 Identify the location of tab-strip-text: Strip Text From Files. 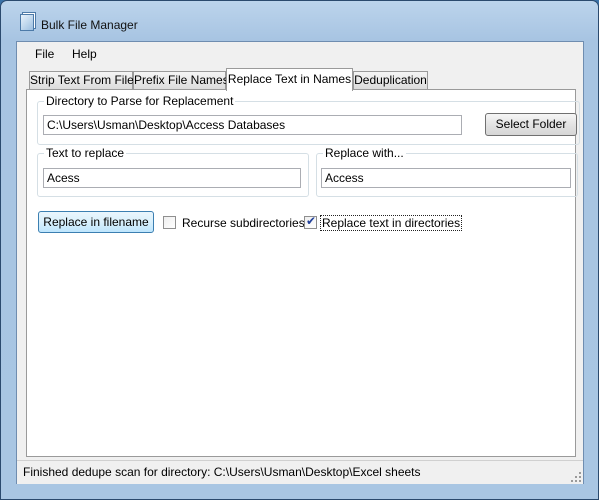
(84, 80).